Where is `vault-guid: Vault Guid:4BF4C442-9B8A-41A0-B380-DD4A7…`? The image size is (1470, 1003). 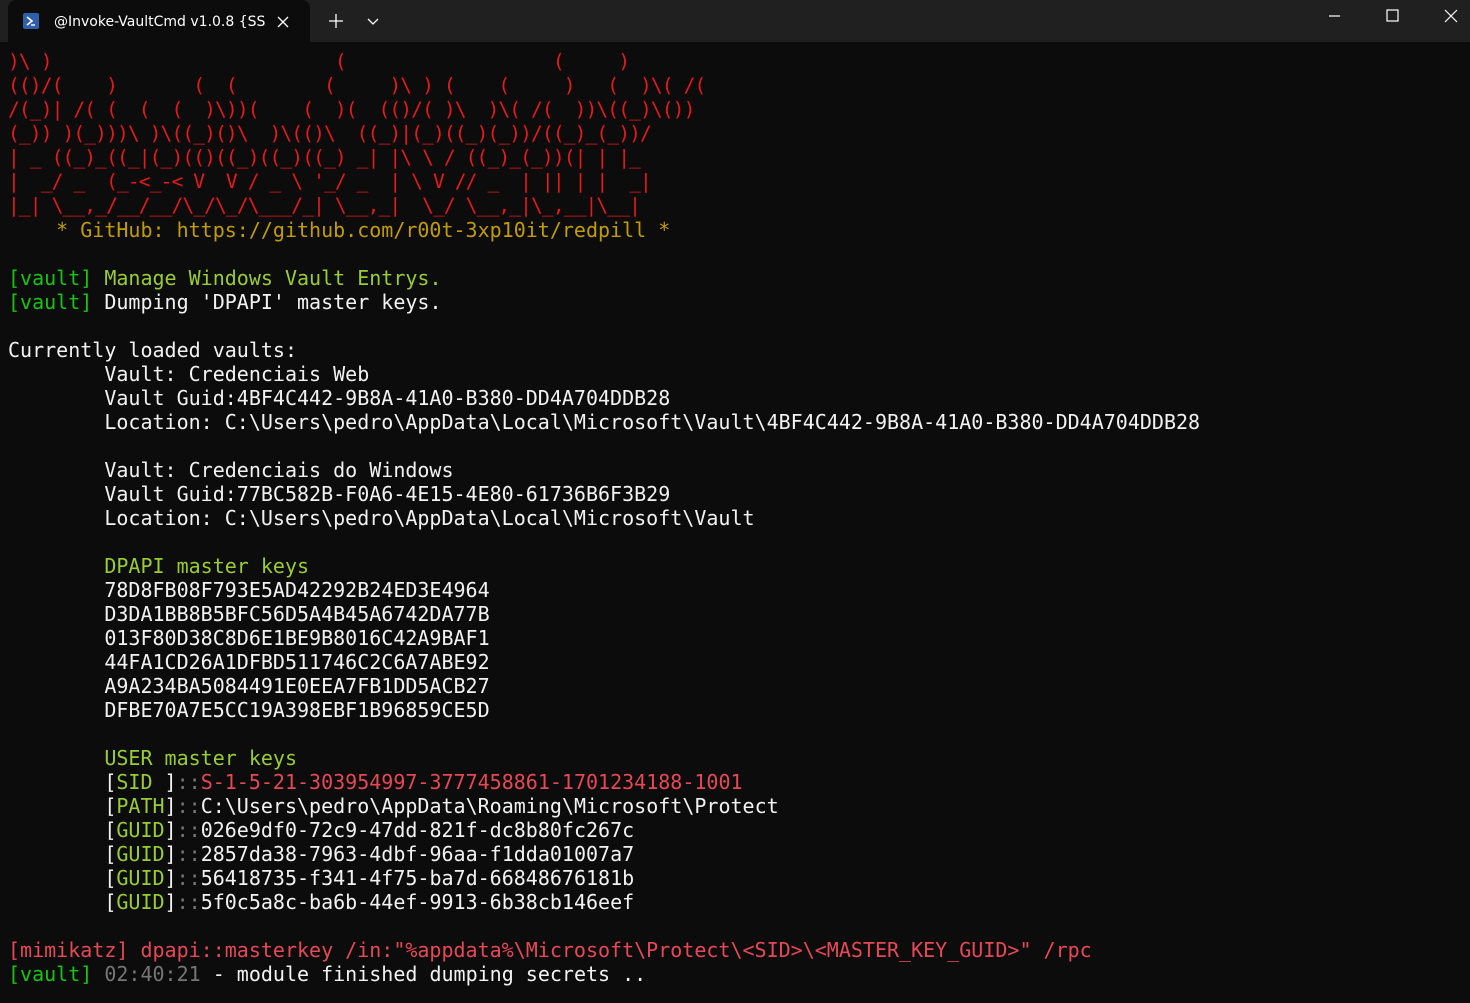
vault-guid: Vault Guid:4BF4C442-9B8A-41A0-B380-DD4A7… is located at coordinates (339, 398).